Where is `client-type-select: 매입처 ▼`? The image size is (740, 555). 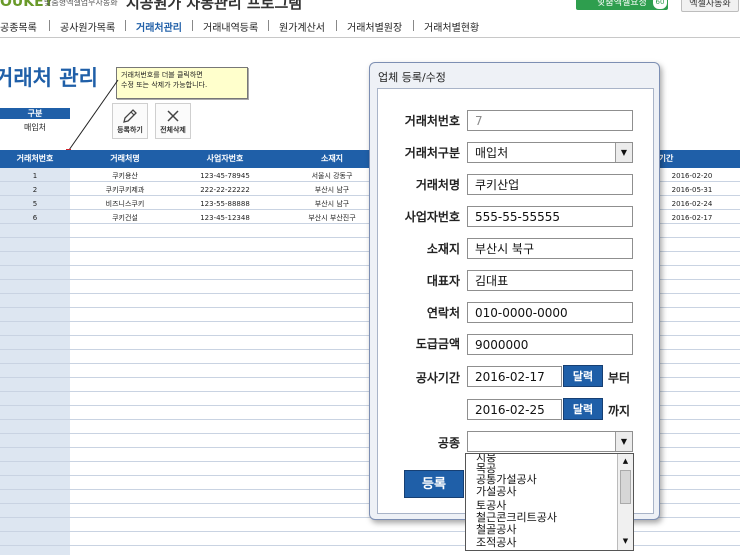 client-type-select: 매입처 ▼ is located at coordinates (550, 152).